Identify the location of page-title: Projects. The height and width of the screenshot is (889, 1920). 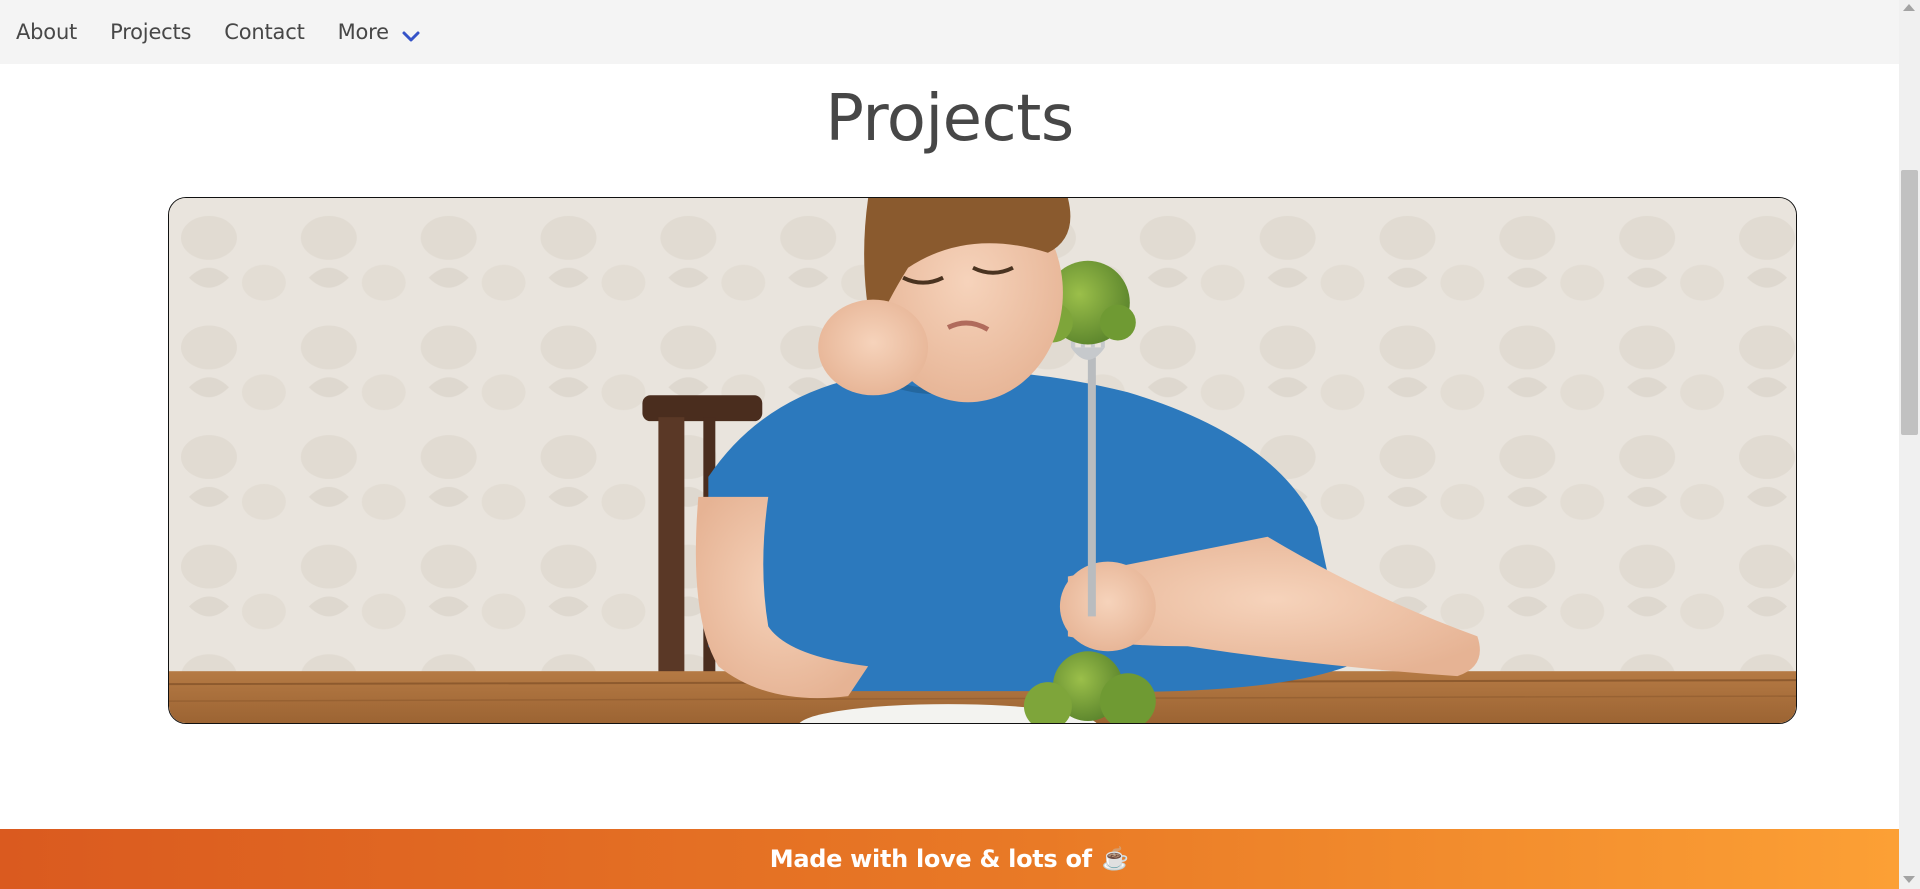
(949, 119).